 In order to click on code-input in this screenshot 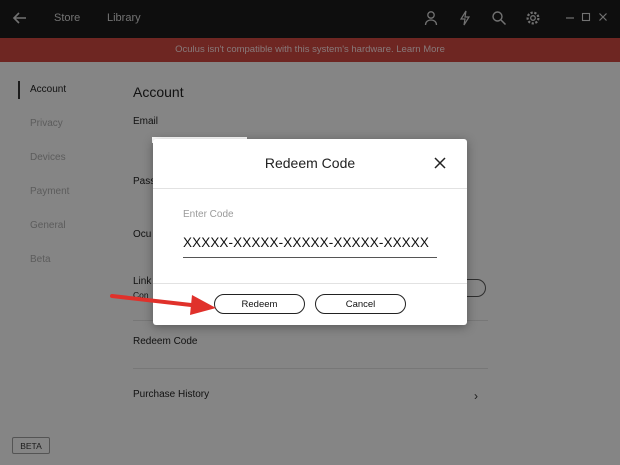, I will do `click(310, 242)`.